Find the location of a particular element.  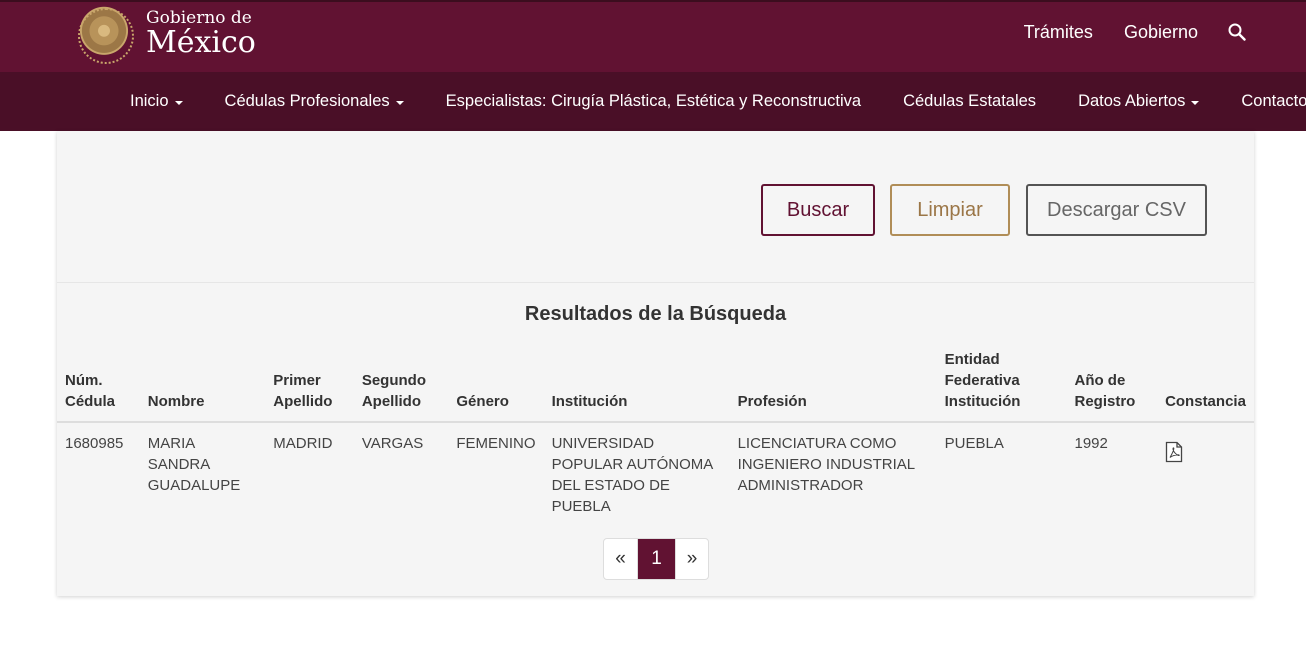

col-constancia: Constancia is located at coordinates (1205, 386).